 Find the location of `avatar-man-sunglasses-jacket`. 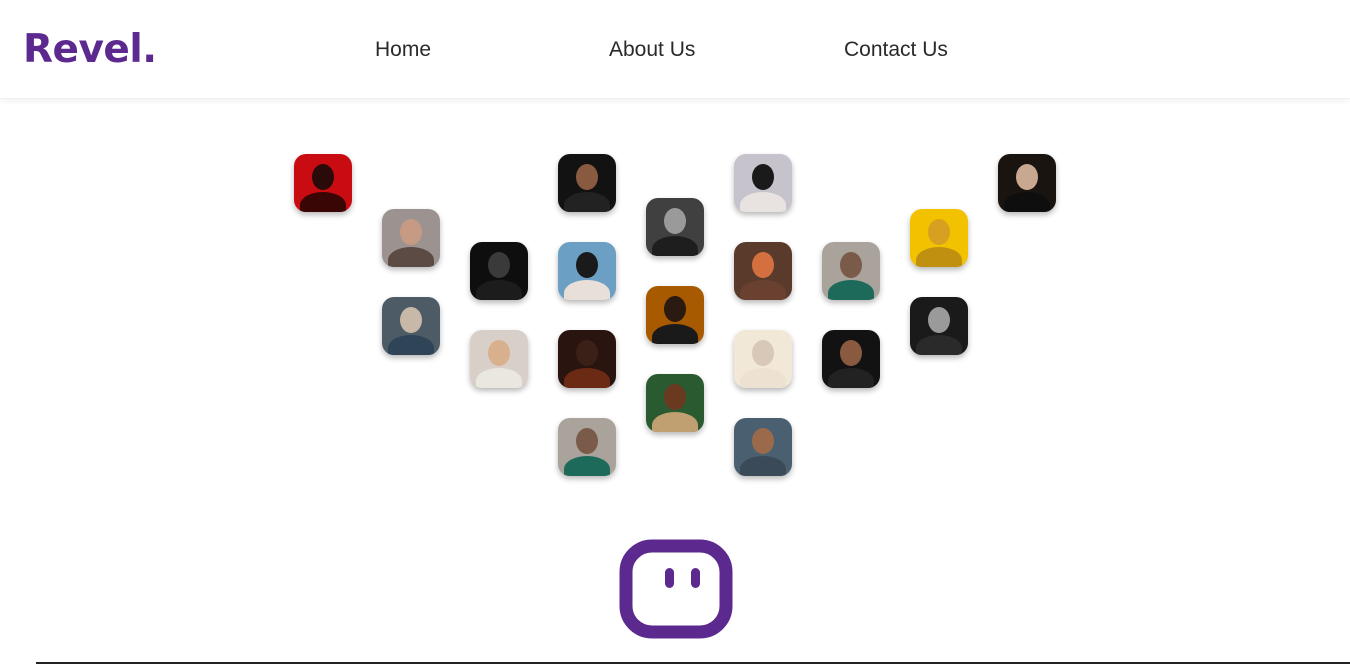

avatar-man-sunglasses-jacket is located at coordinates (587, 359).